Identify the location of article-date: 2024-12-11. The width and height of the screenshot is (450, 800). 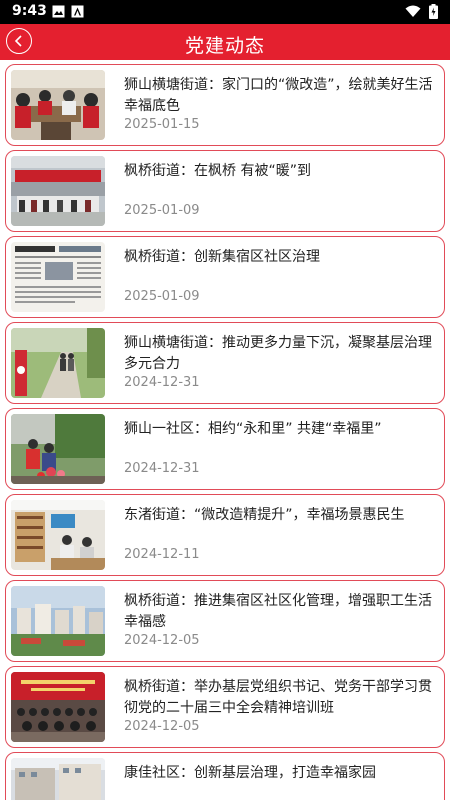
(162, 554).